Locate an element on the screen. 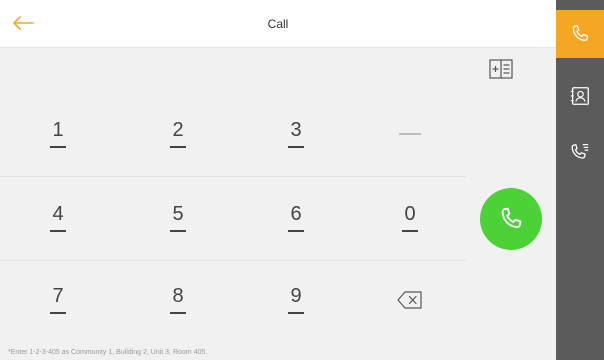  key-8: 8 is located at coordinates (178, 300).